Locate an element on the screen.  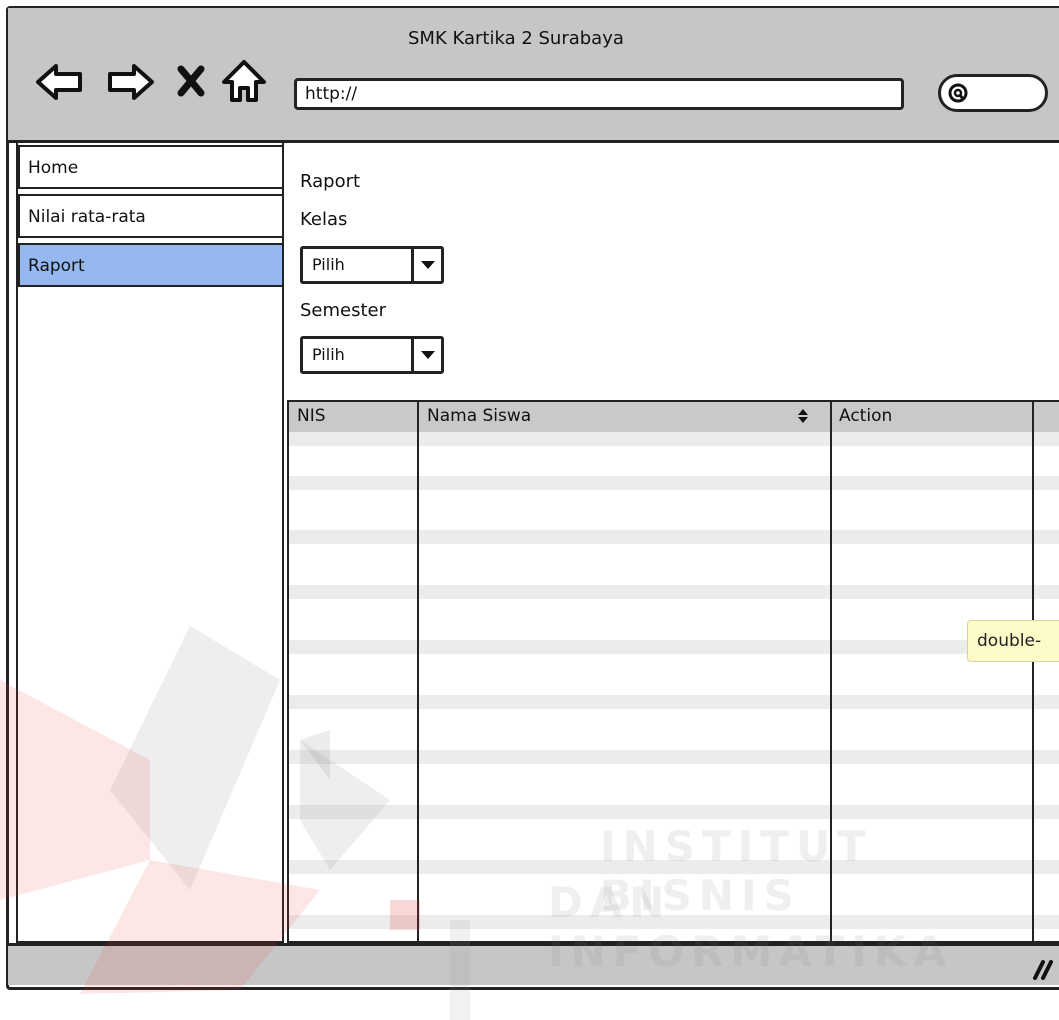
sidebar-item-raport: Raport is located at coordinates (151, 265).